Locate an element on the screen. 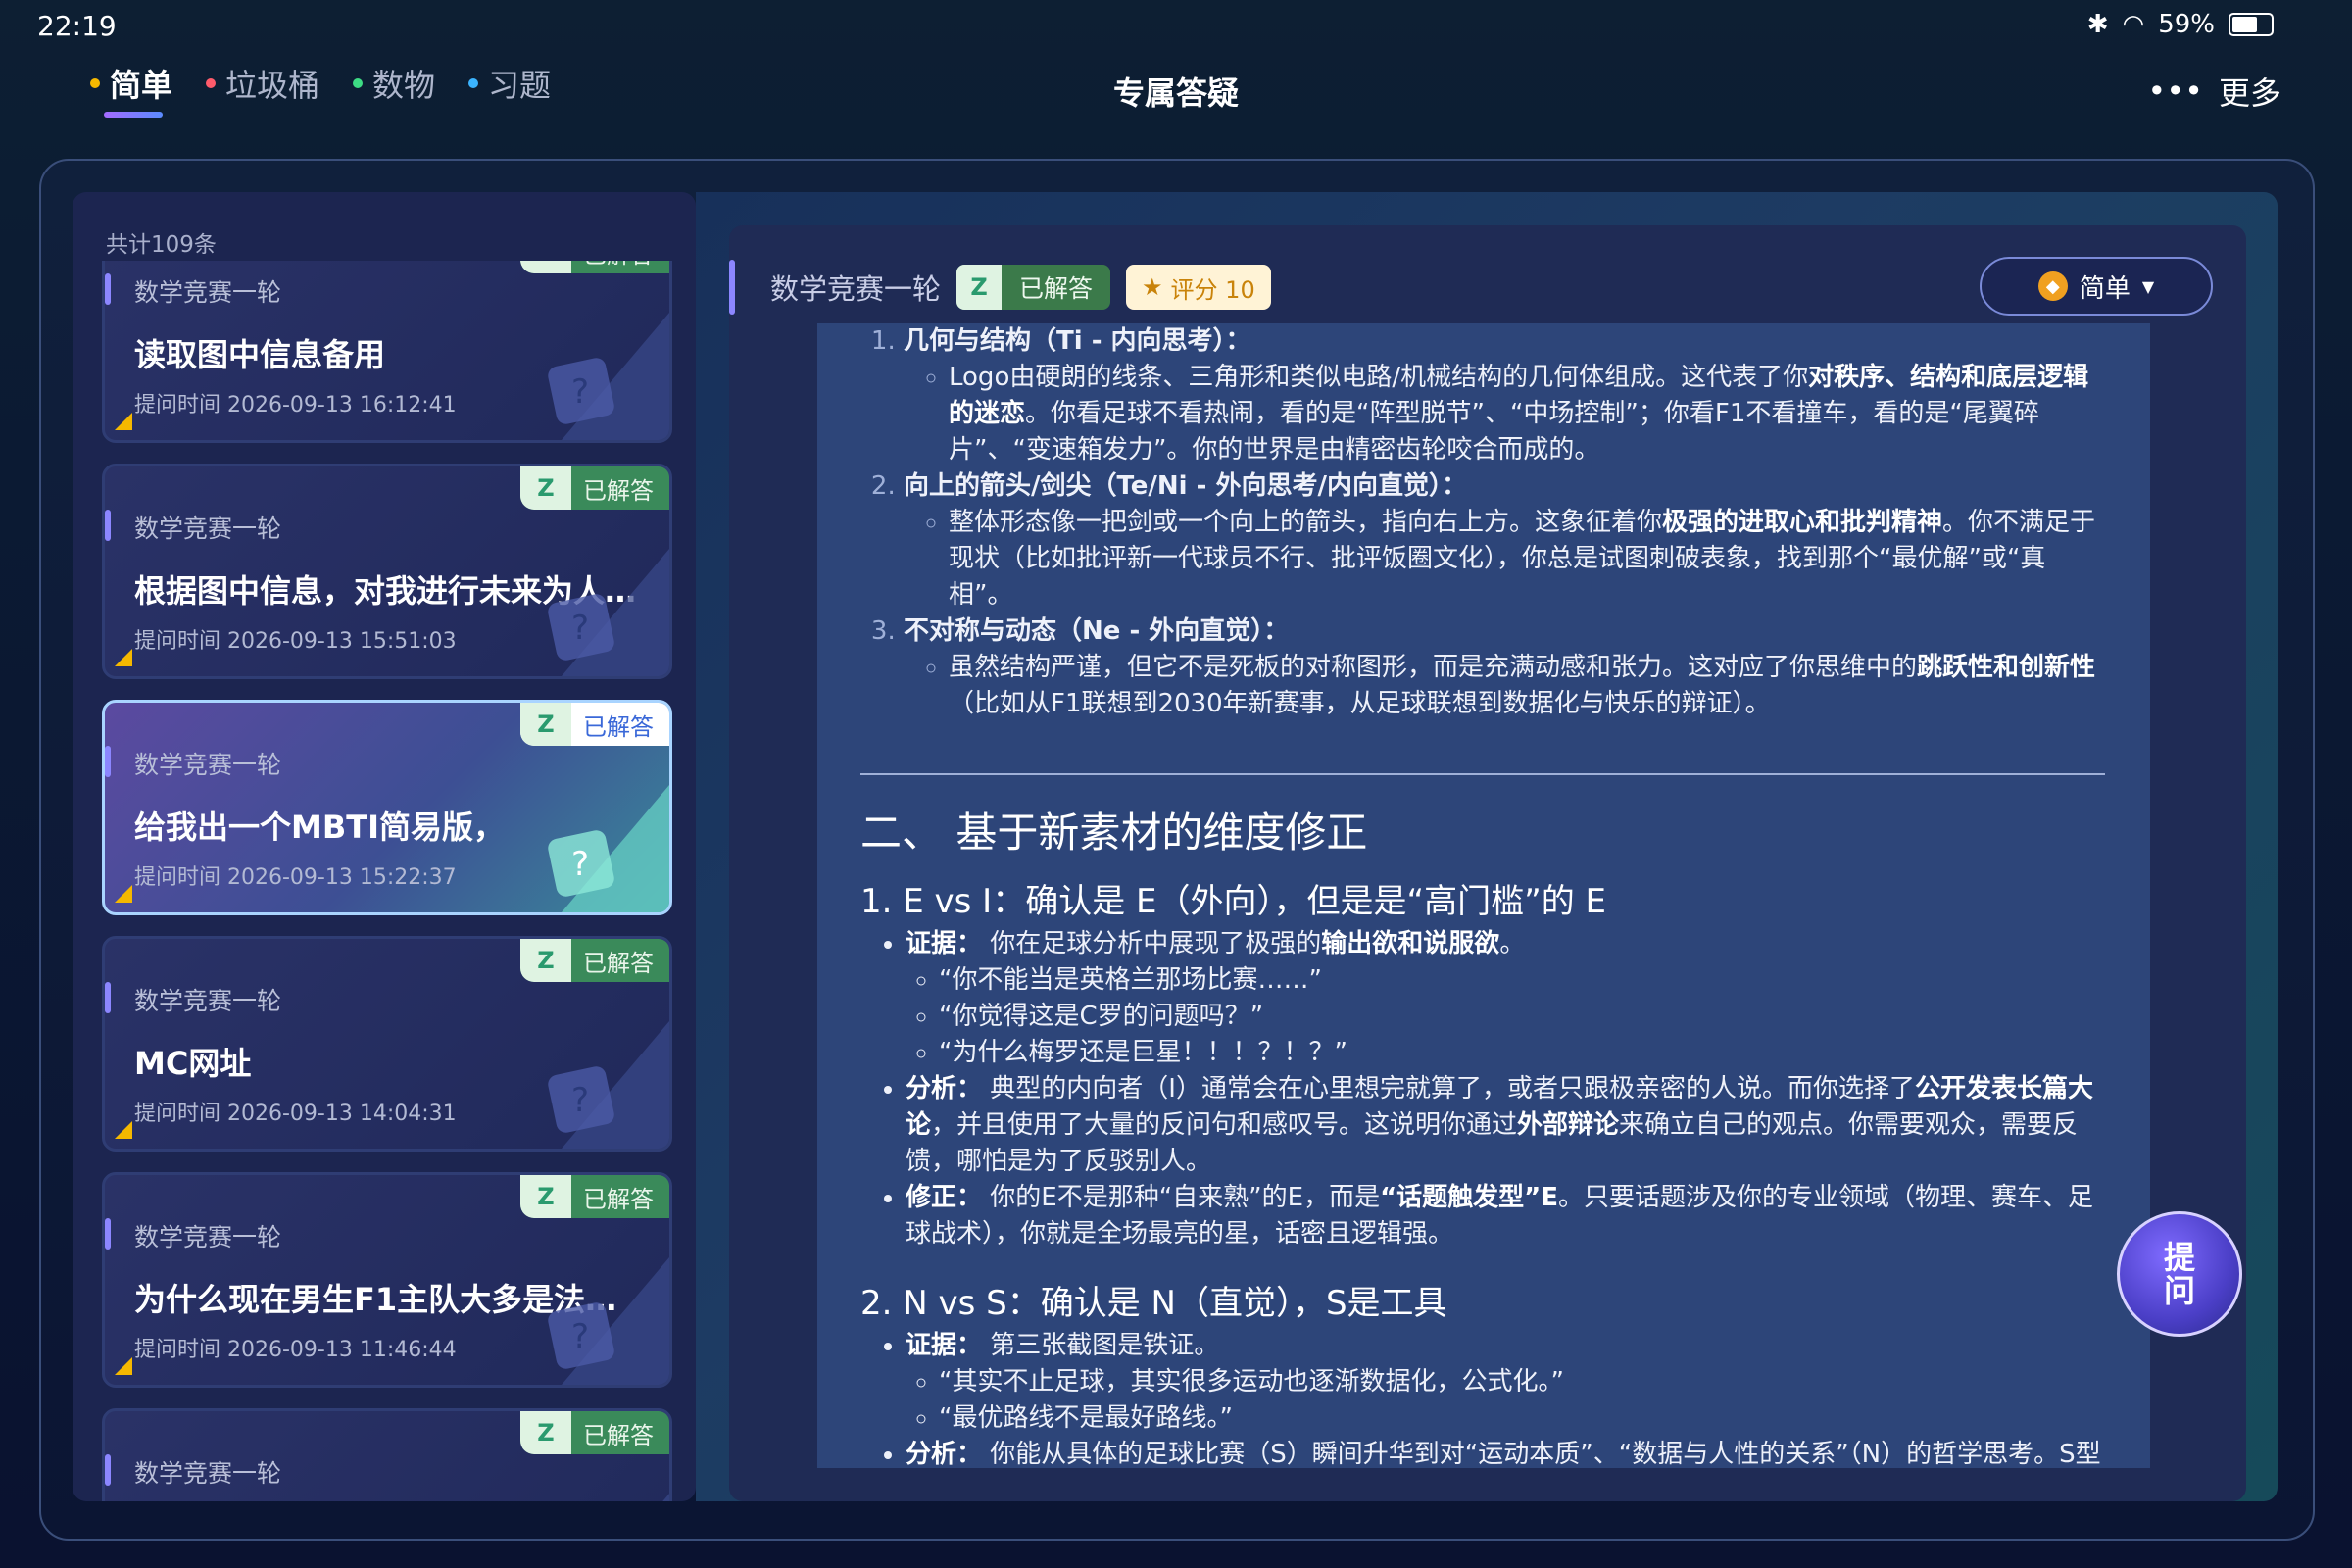 The image size is (2352, 1568). card-date: 提问时间 2026-09-13 15:51:03 is located at coordinates (295, 641).